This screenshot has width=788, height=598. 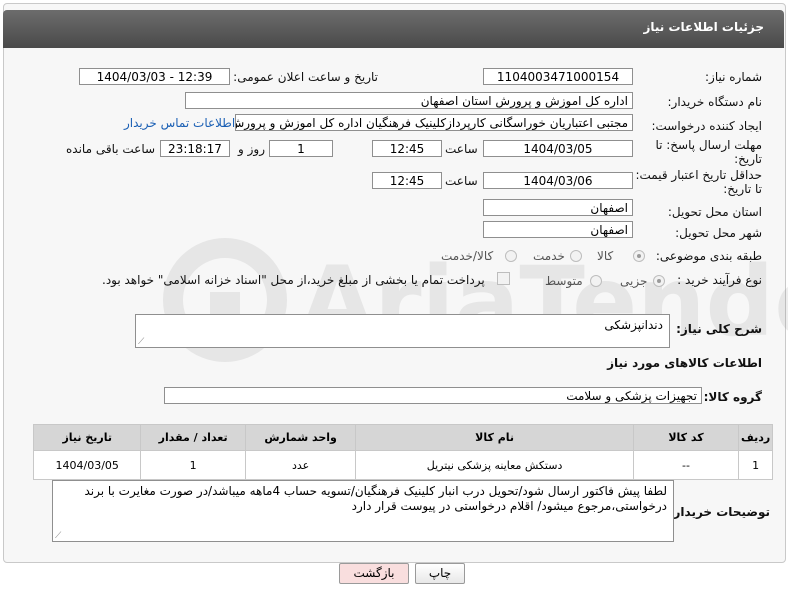 What do you see at coordinates (698, 175) in the screenshot?
I see `price-validity-label: حداقل تاریخ اعتبار قیمت:` at bounding box center [698, 175].